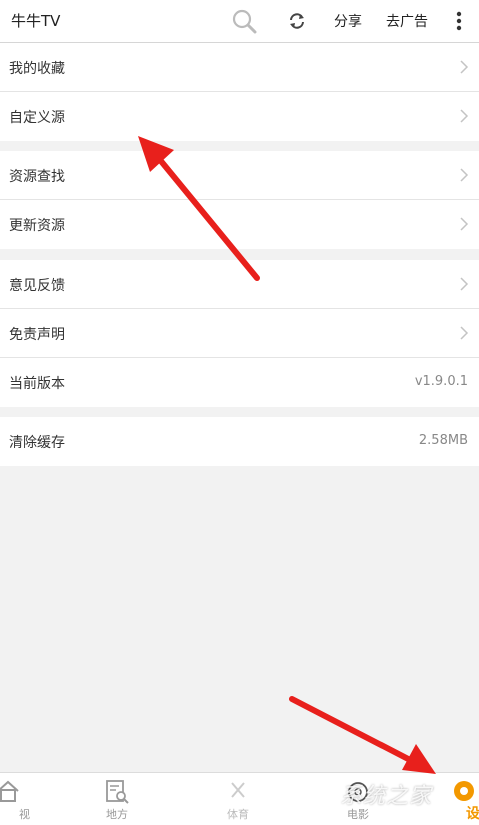 The height and width of the screenshot is (825, 479). I want to click on tab-label: 设, so click(472, 814).